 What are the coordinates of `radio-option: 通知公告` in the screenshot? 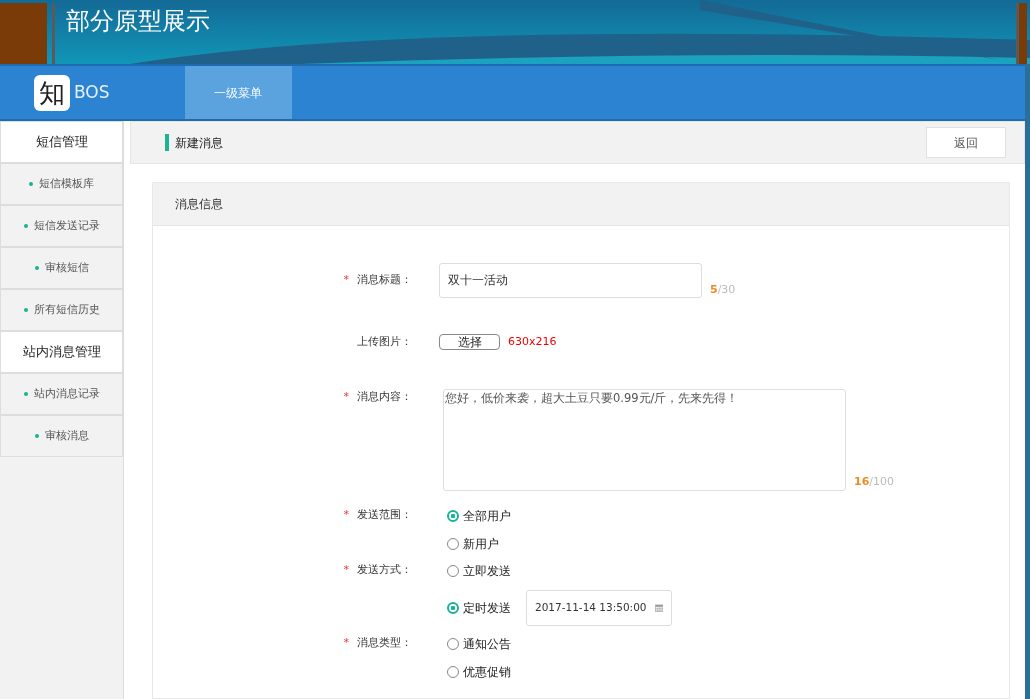 It's located at (479, 643).